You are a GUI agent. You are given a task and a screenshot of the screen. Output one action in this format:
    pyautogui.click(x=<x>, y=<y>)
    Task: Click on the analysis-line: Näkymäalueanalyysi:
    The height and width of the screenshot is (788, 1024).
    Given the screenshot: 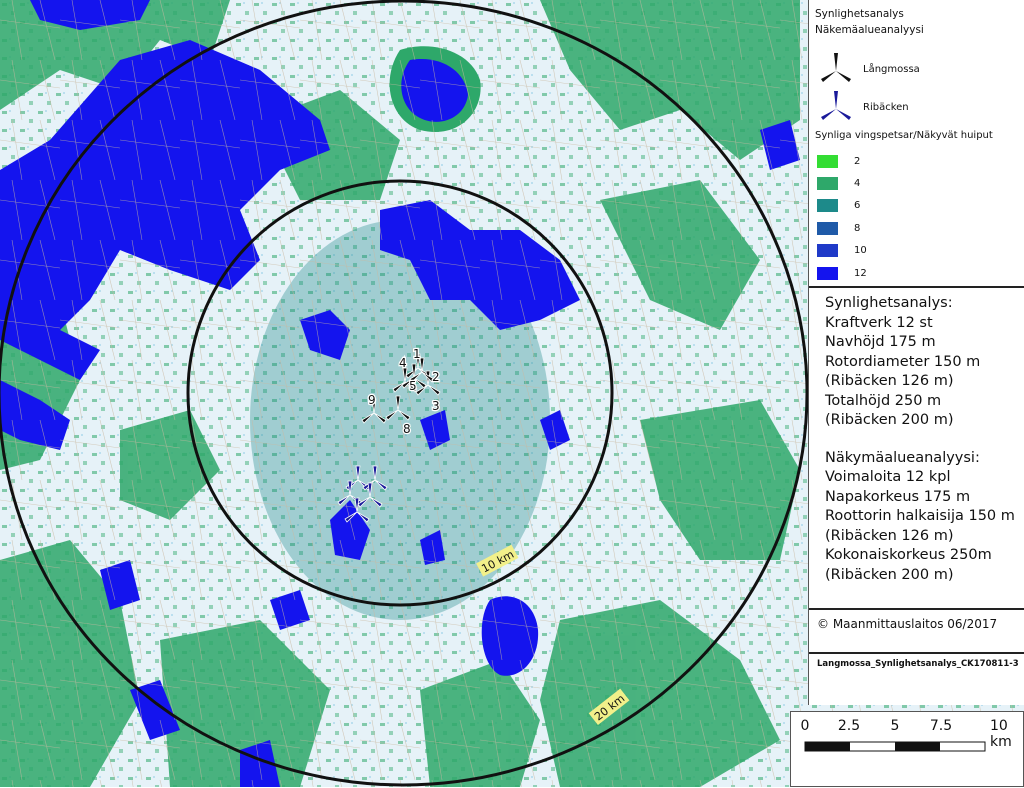 What is the action you would take?
    pyautogui.click(x=902, y=457)
    